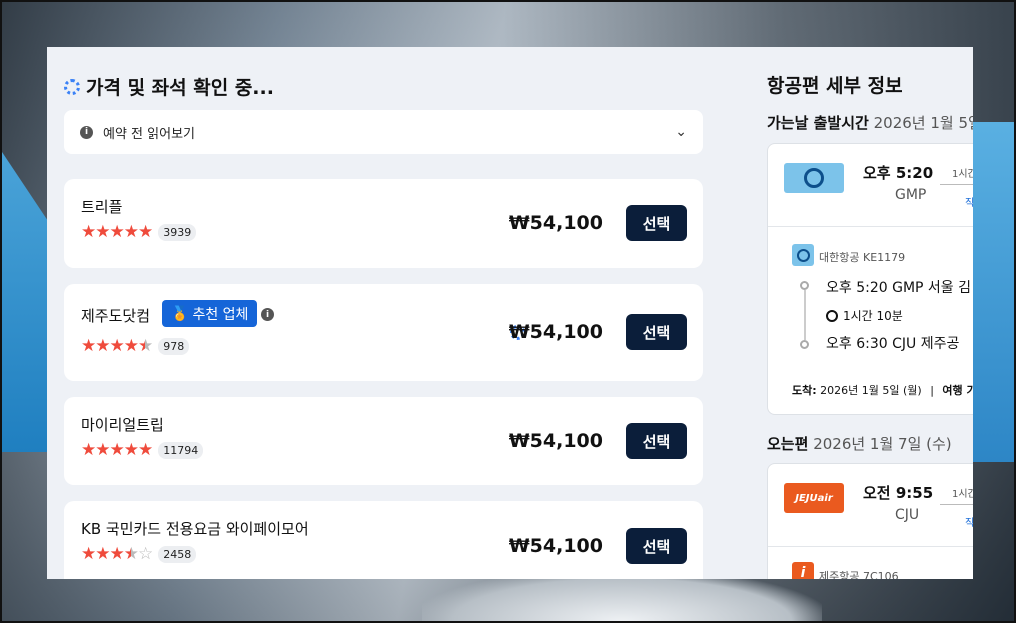  I want to click on flight-duration-text: 1시간 10분, so click(873, 316).